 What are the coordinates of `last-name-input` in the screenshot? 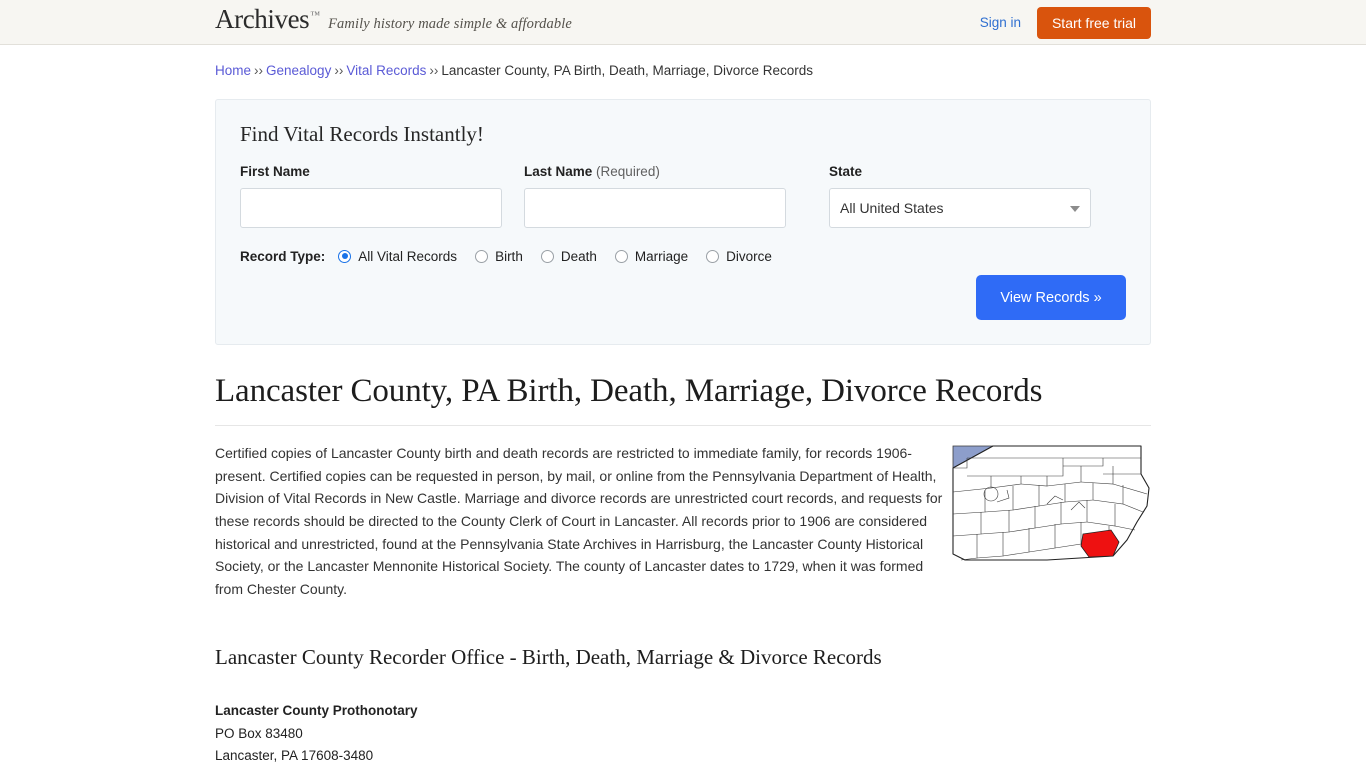 It's located at (655, 207).